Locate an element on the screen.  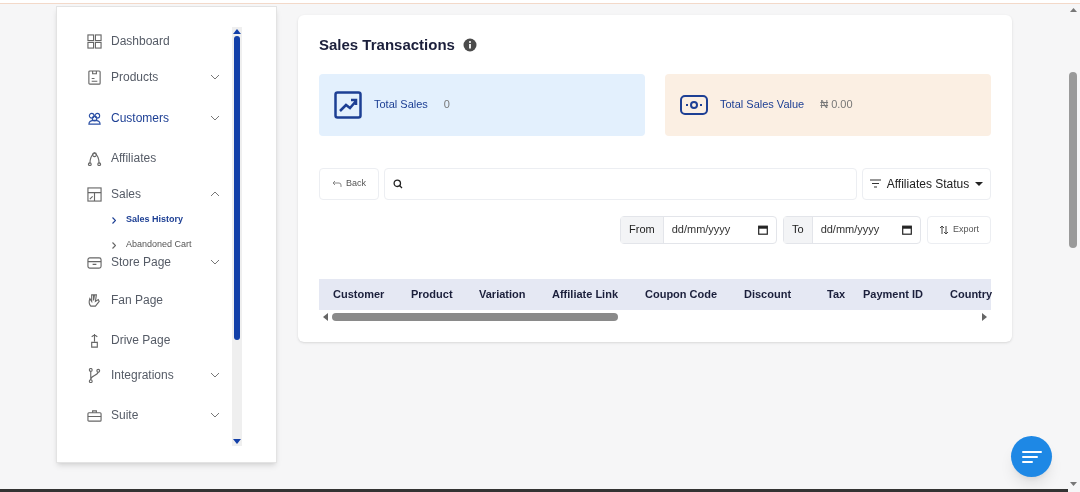
column-header: Tax is located at coordinates (836, 294).